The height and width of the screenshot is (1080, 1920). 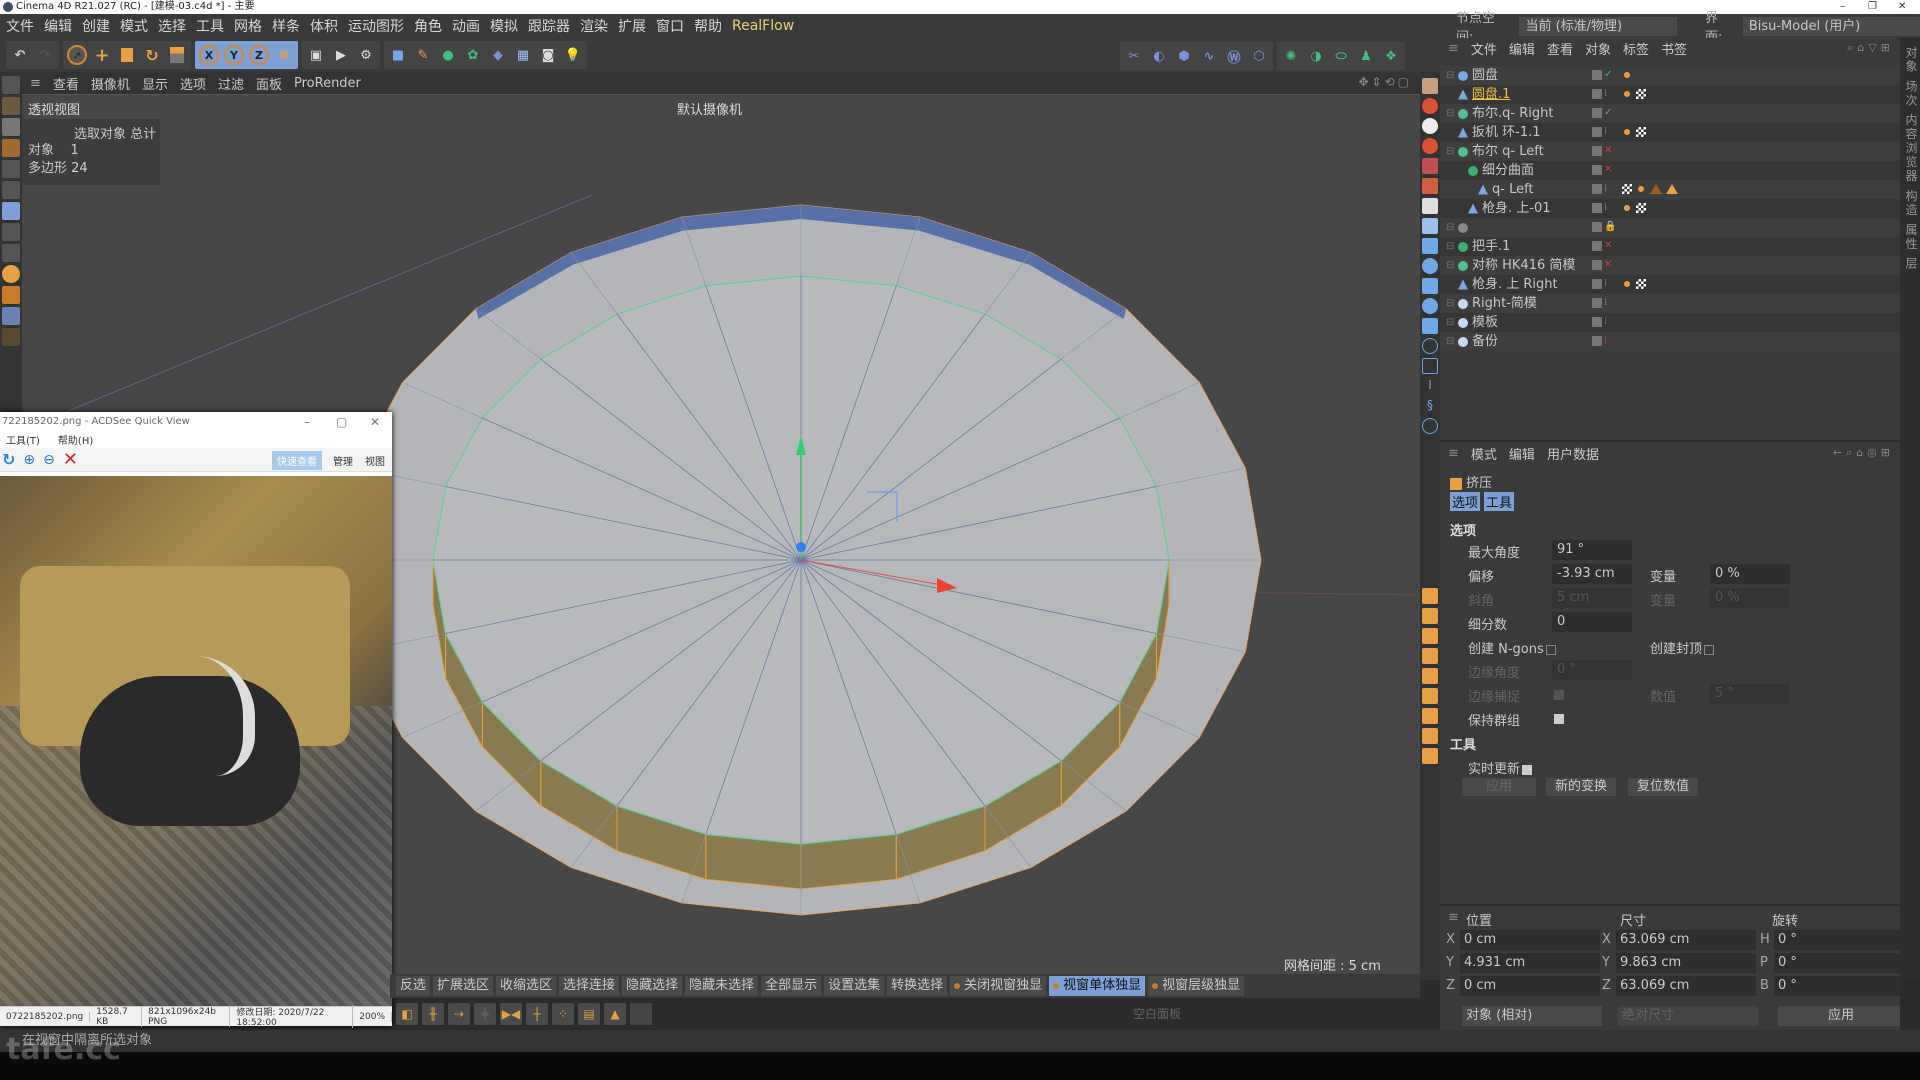 What do you see at coordinates (1484, 94) in the screenshot?
I see `object-name: 圆盘.1` at bounding box center [1484, 94].